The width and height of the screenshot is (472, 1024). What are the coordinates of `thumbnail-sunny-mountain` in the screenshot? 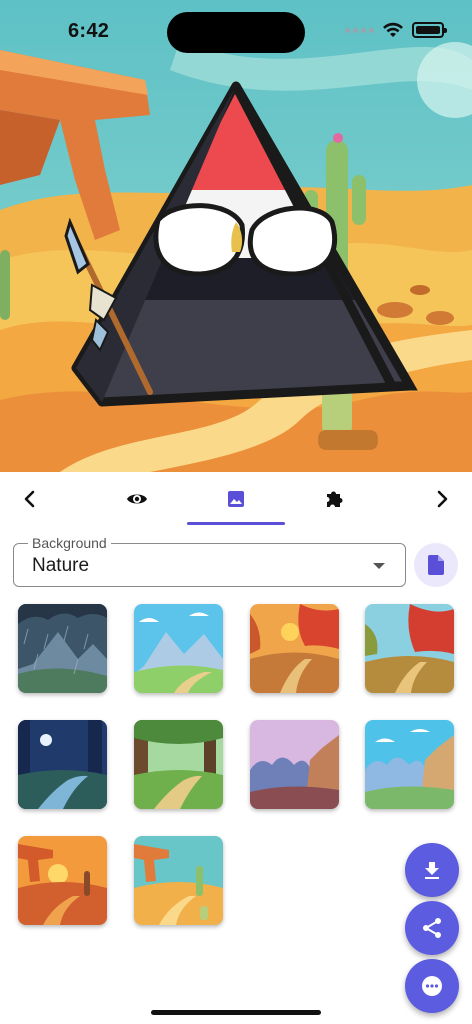 It's located at (178, 648).